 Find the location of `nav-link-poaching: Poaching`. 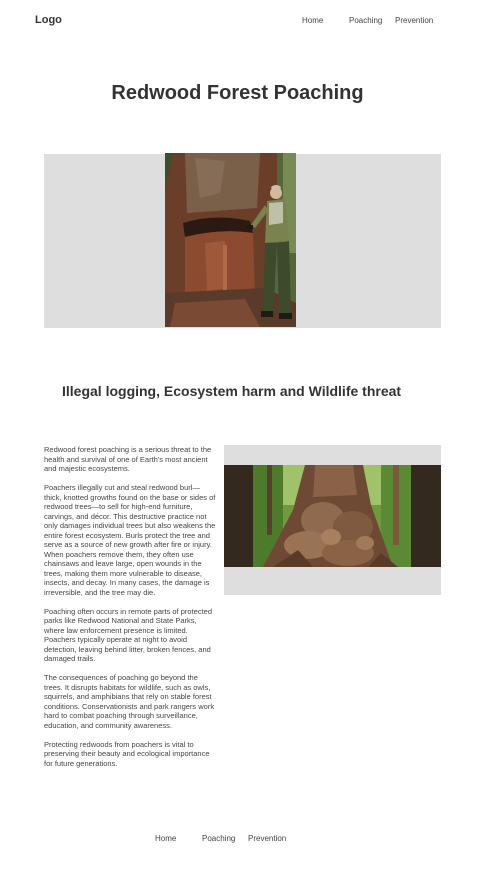

nav-link-poaching: Poaching is located at coordinates (365, 20).